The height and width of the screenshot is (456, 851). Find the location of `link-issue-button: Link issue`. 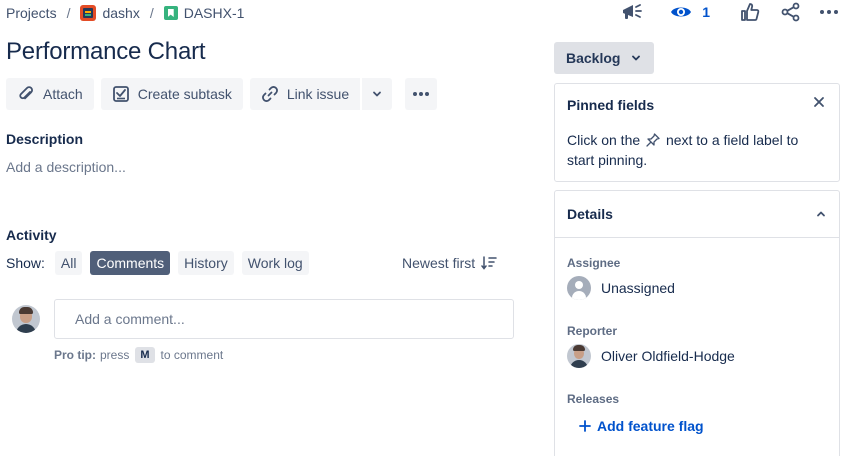

link-issue-button: Link issue is located at coordinates (305, 94).